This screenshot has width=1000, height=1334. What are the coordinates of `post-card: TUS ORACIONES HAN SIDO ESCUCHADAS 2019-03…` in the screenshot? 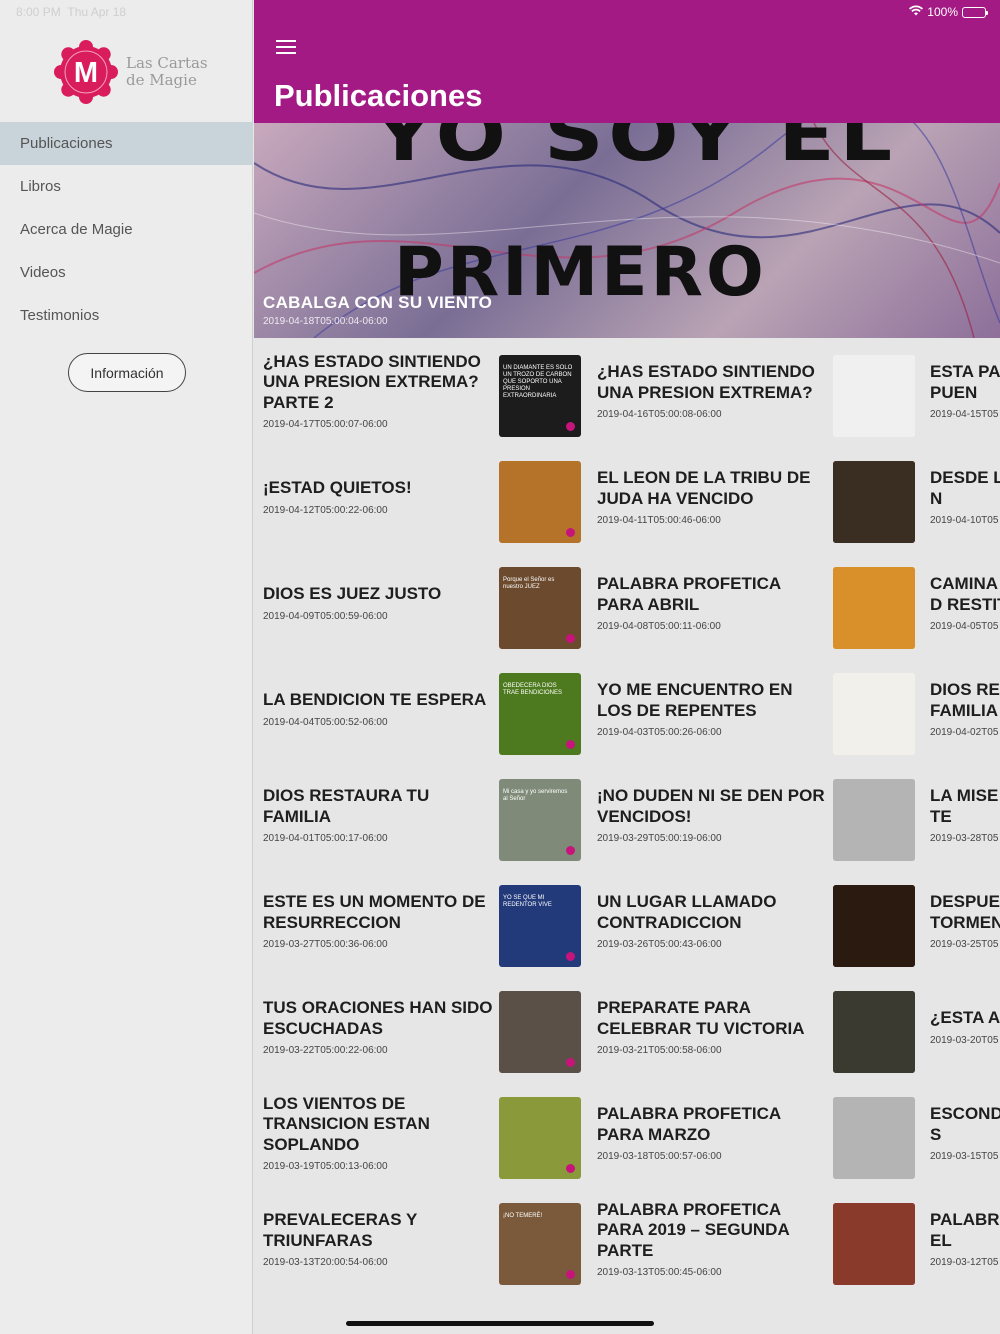 It's located at (421, 1027).